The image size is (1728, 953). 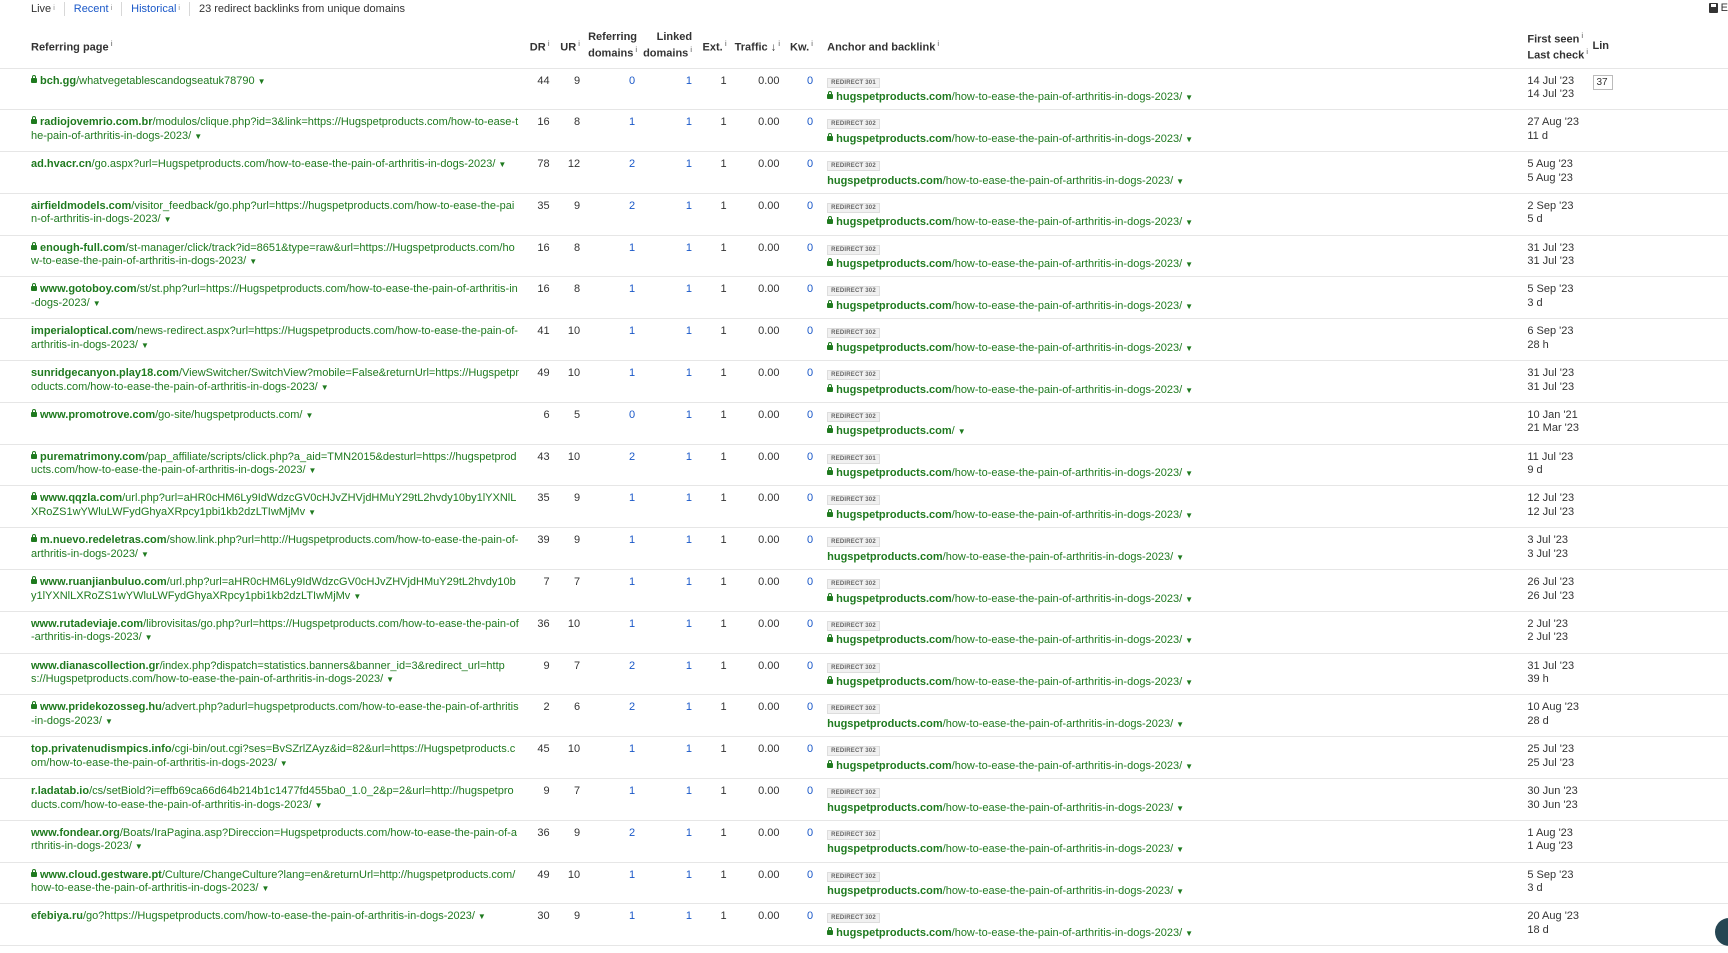 What do you see at coordinates (569, 47) in the screenshot?
I see `col-ur: UR i` at bounding box center [569, 47].